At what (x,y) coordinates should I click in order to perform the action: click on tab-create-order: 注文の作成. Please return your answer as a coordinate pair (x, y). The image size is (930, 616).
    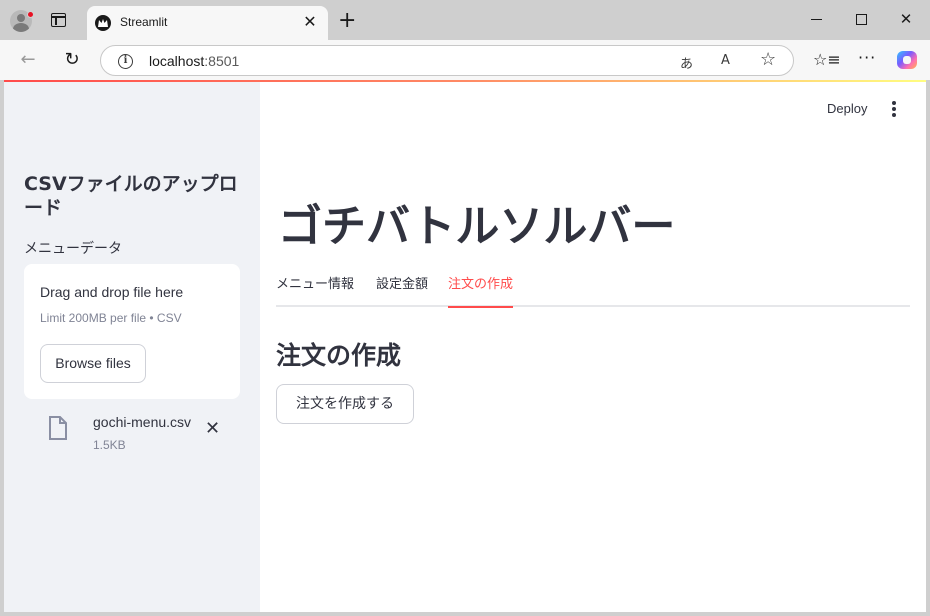
    Looking at the image, I should click on (481, 291).